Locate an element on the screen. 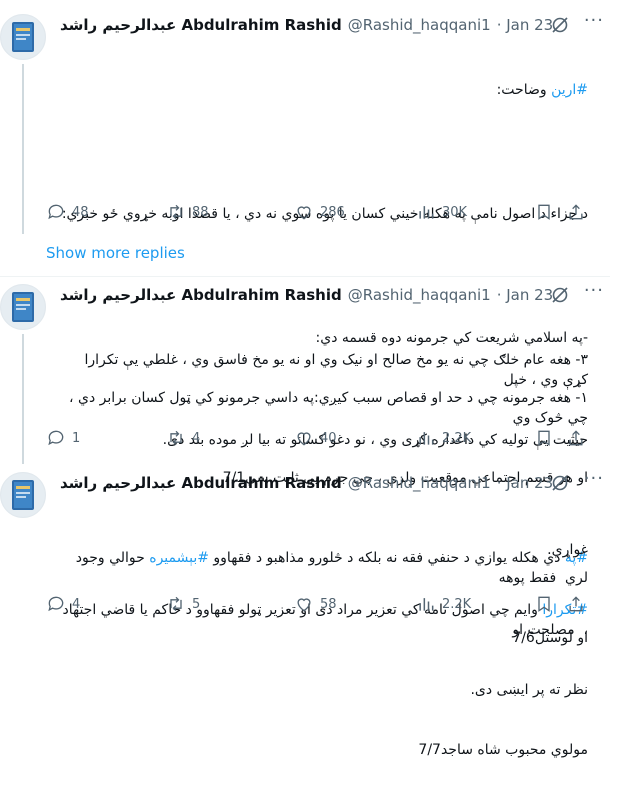 This screenshot has height=800, width=640. action-bar: 1 4 40 2.2K is located at coordinates (323, 438).